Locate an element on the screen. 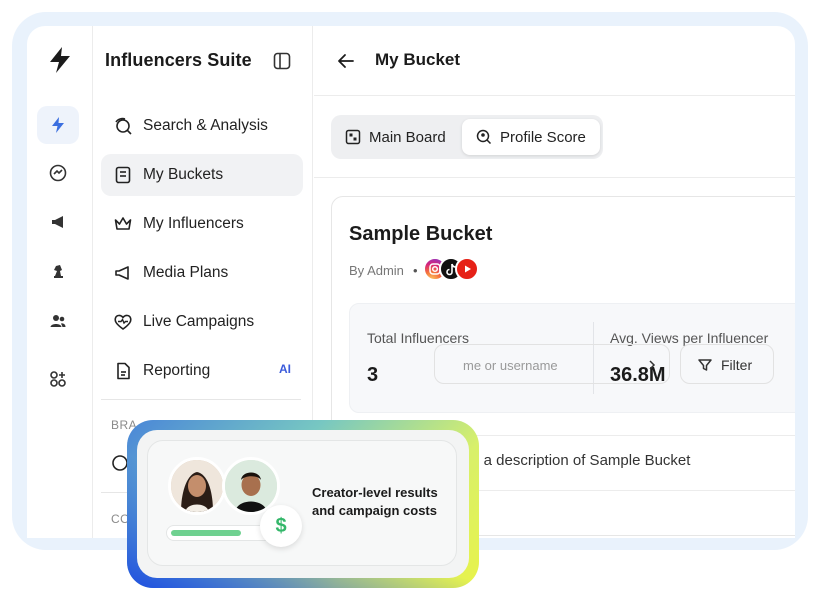 This screenshot has height=589, width=820. chevron-right-icon is located at coordinates (652, 365).